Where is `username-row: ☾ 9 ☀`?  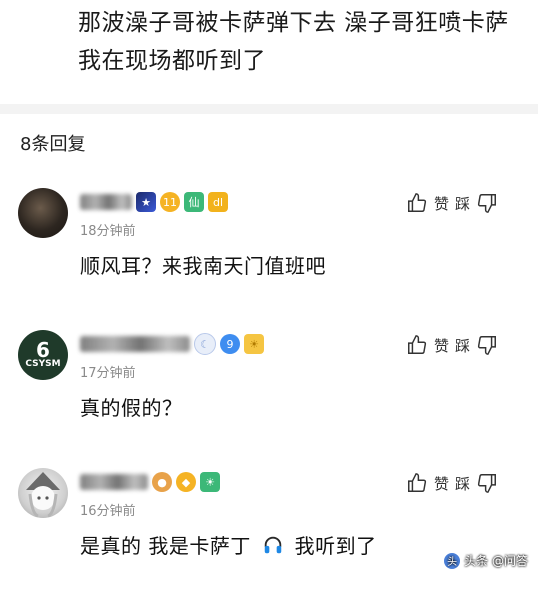
username-row: ☾ 9 ☀ is located at coordinates (172, 344).